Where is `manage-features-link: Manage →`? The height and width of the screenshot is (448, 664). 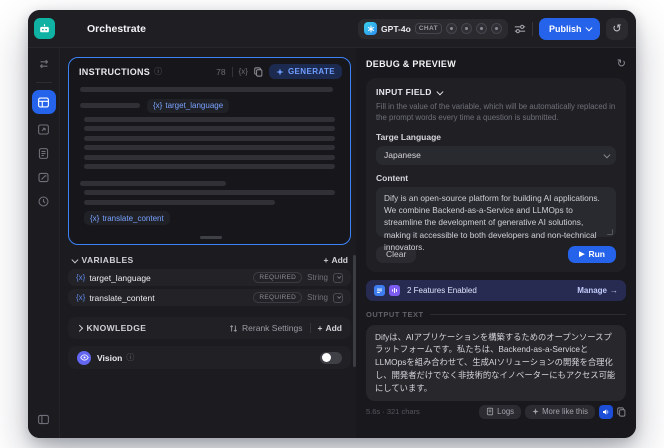
manage-features-link: Manage → is located at coordinates (597, 290).